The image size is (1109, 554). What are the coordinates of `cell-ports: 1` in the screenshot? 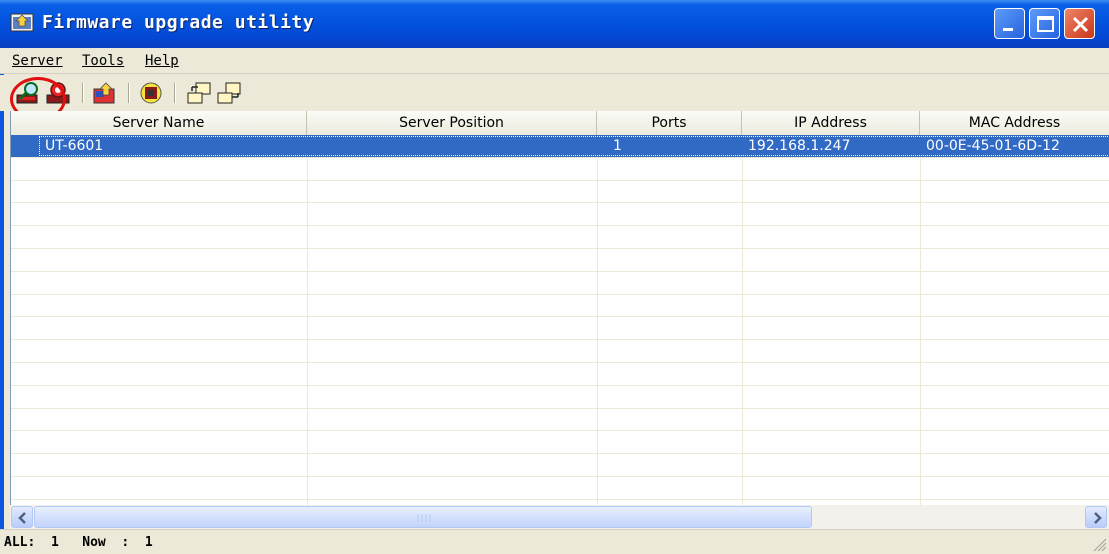 It's located at (617, 146).